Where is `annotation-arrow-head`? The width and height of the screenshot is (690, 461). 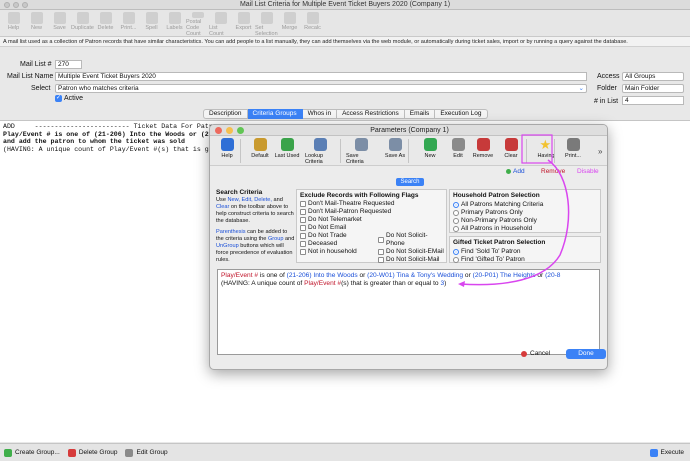
annotation-arrow-head is located at coordinates (461, 284).